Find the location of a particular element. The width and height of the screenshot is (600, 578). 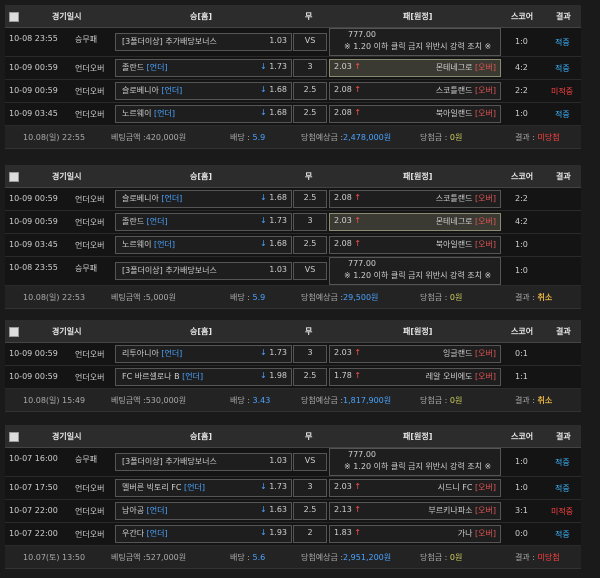

header-away: 패[원정] is located at coordinates (418, 16).